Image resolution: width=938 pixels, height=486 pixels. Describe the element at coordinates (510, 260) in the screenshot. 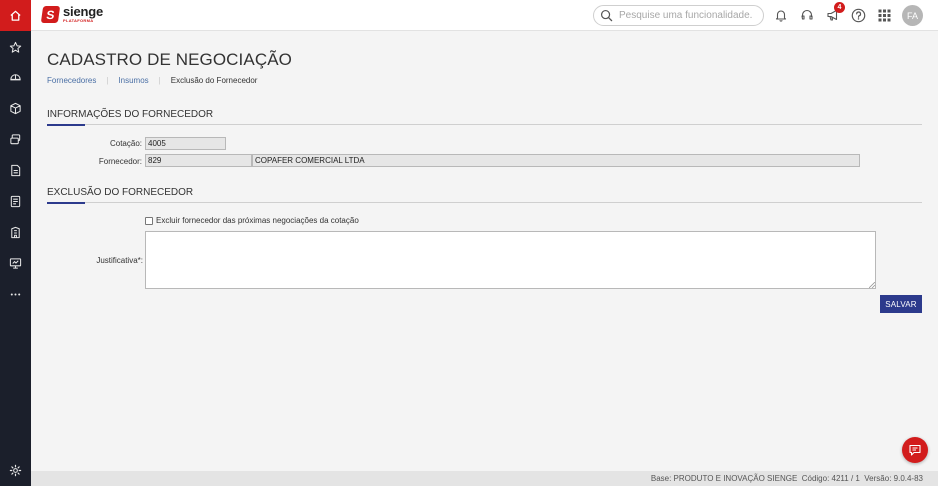

I see `justificativa-textarea` at that location.